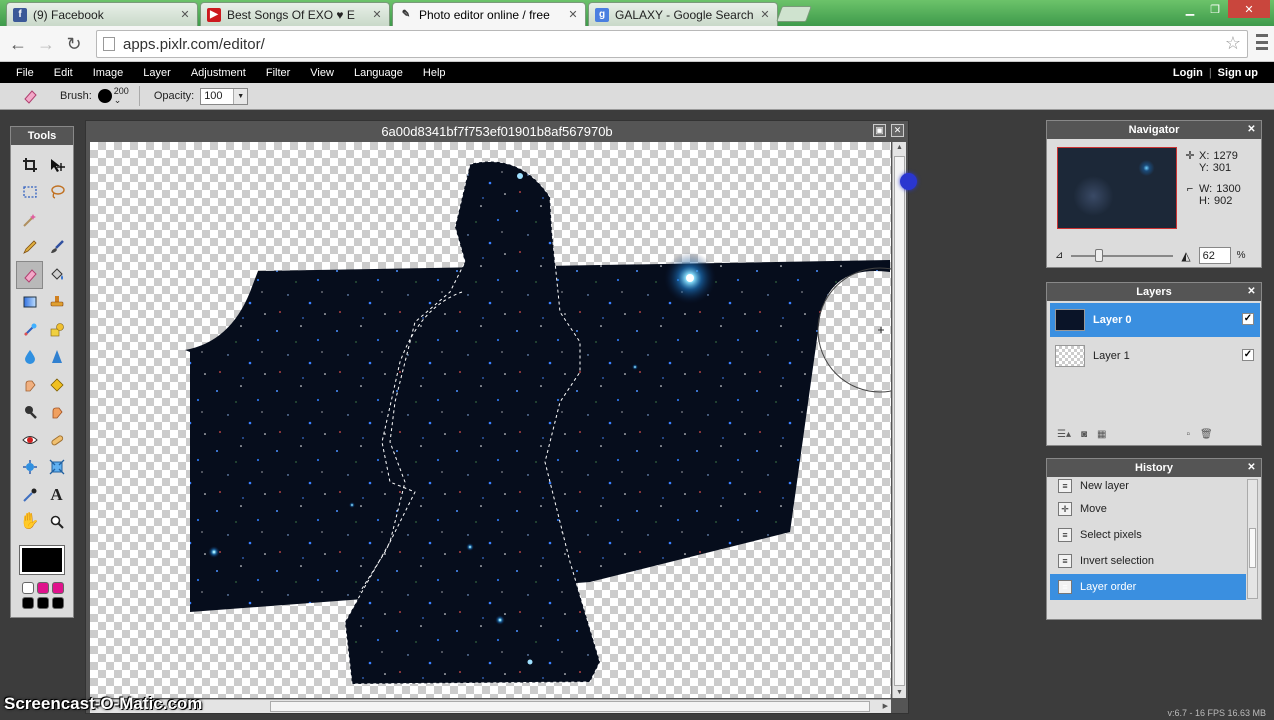 Image resolution: width=1274 pixels, height=720 pixels. I want to click on brush-size: 200 ⌄, so click(121, 96).